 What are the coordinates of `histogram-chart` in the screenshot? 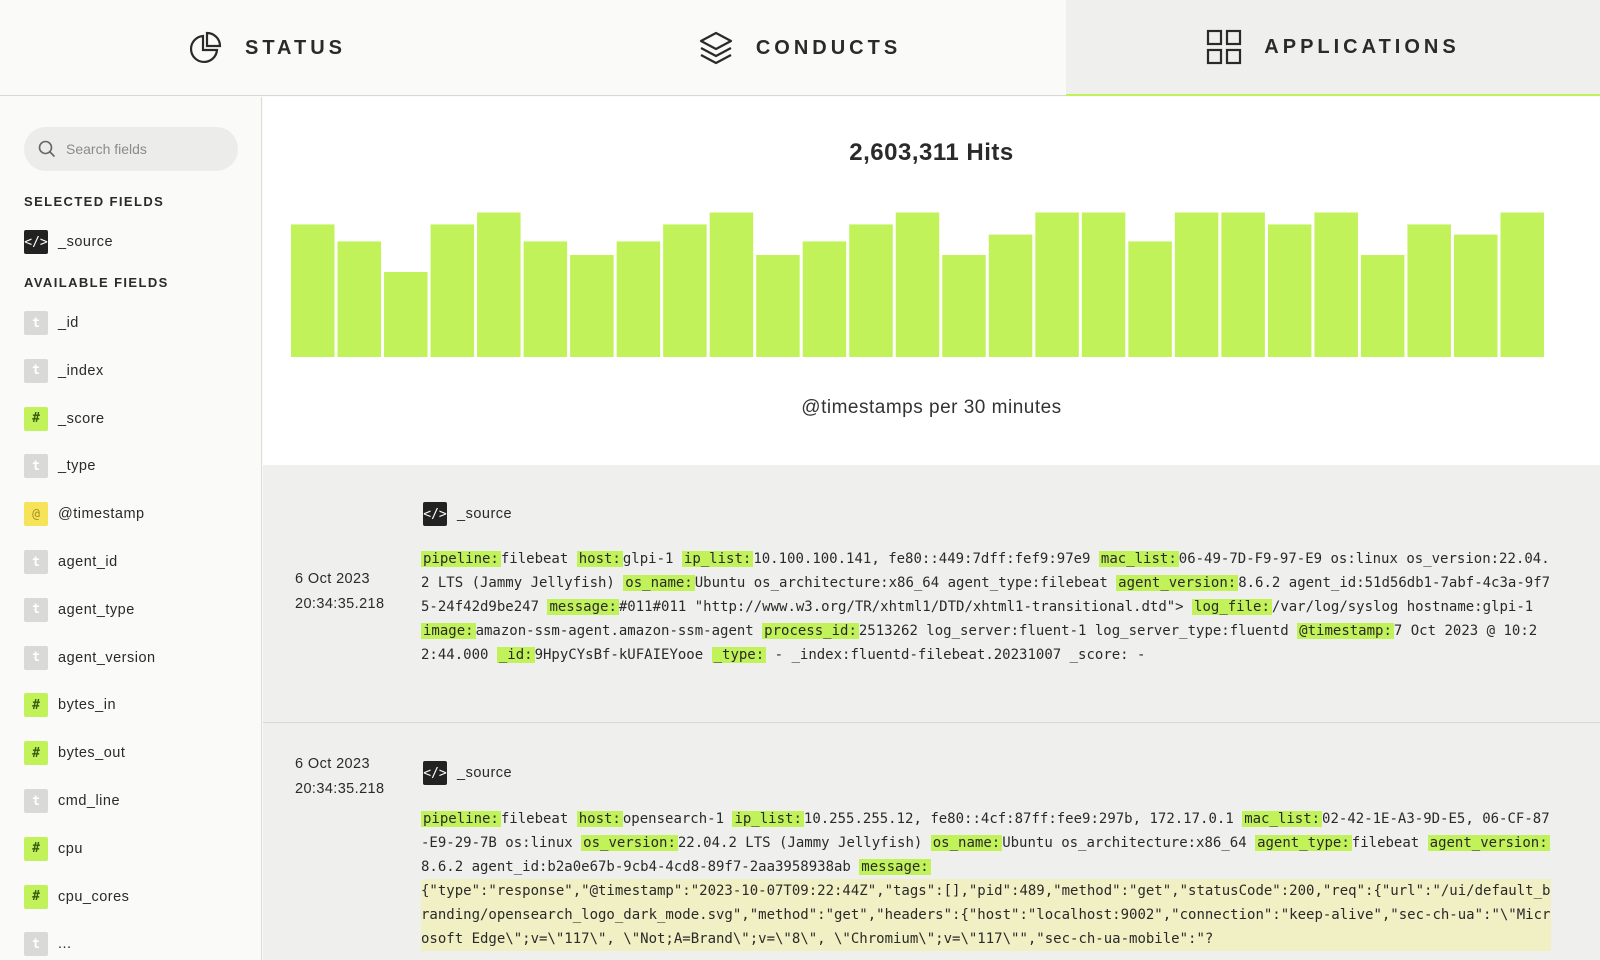 It's located at (917, 285).